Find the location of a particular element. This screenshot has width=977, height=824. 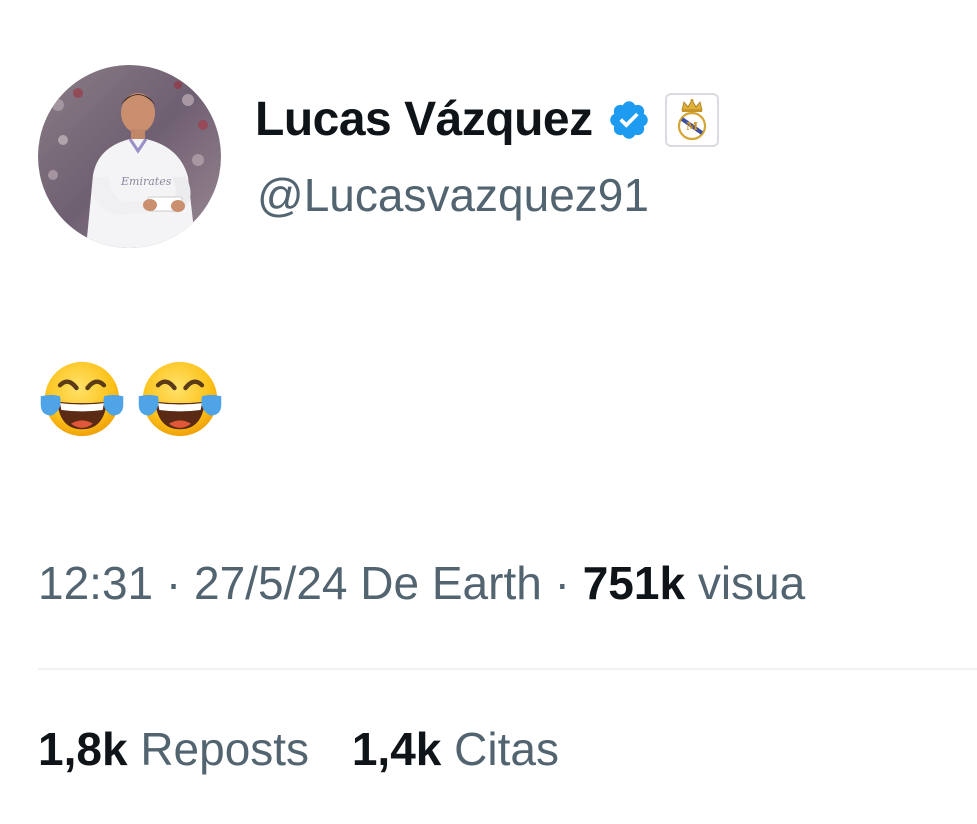

avatar-photo: Emirates is located at coordinates (129, 156).